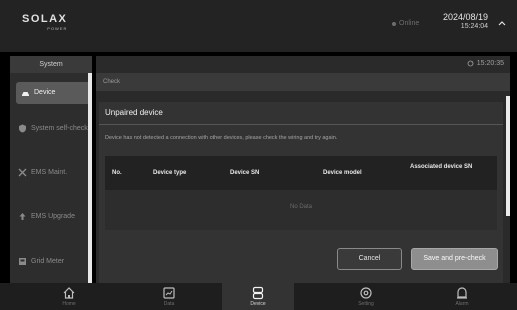 The height and width of the screenshot is (310, 517). I want to click on sidebar-item-ems-maint: EMS Maint., so click(53, 172).